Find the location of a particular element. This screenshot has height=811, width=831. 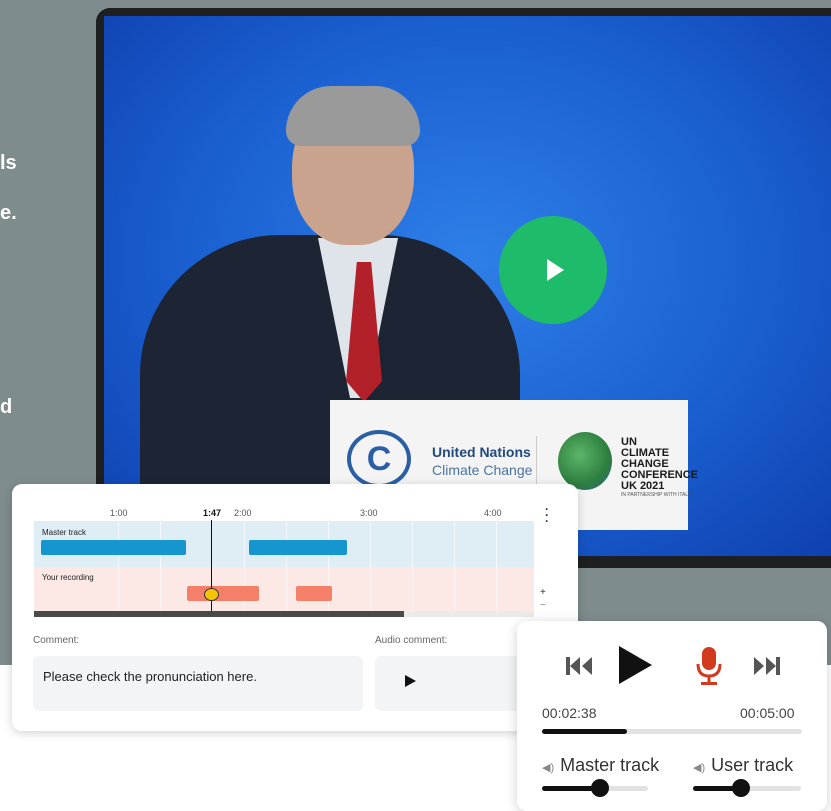

tick-label: 3:00 is located at coordinates (369, 513).